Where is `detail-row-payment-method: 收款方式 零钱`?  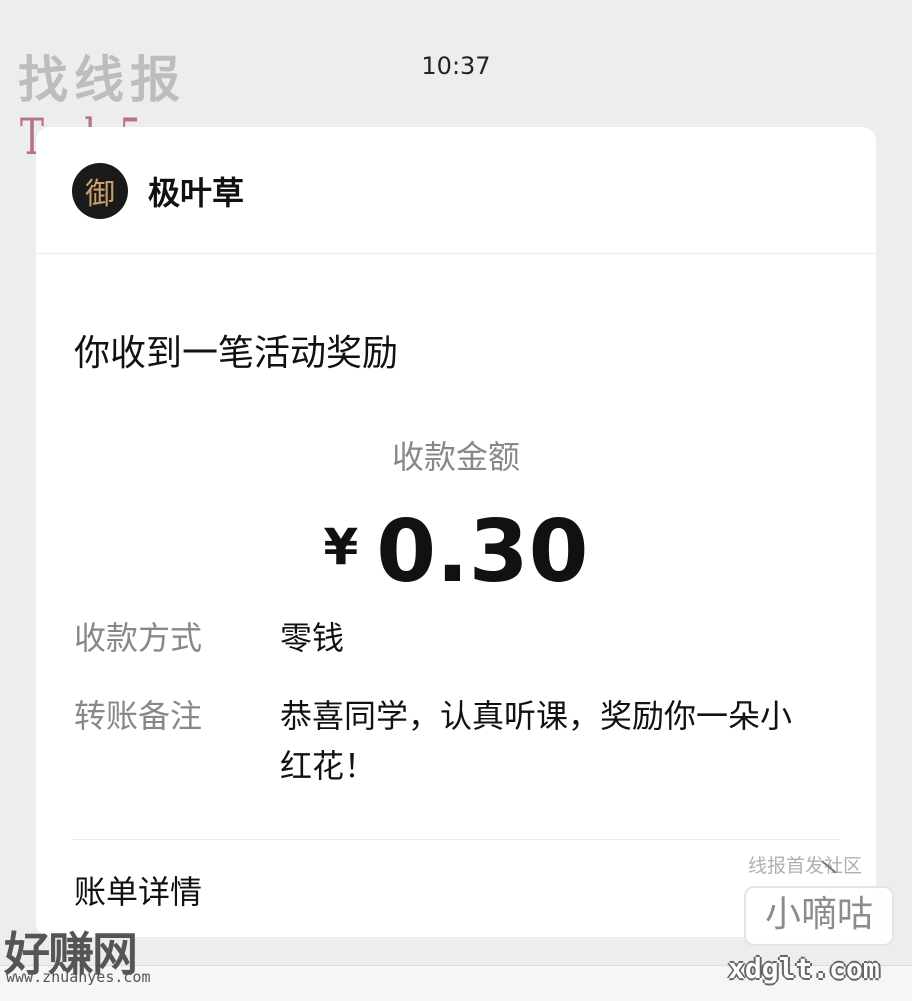
detail-row-payment-method: 收款方式 零钱 is located at coordinates (447, 638).